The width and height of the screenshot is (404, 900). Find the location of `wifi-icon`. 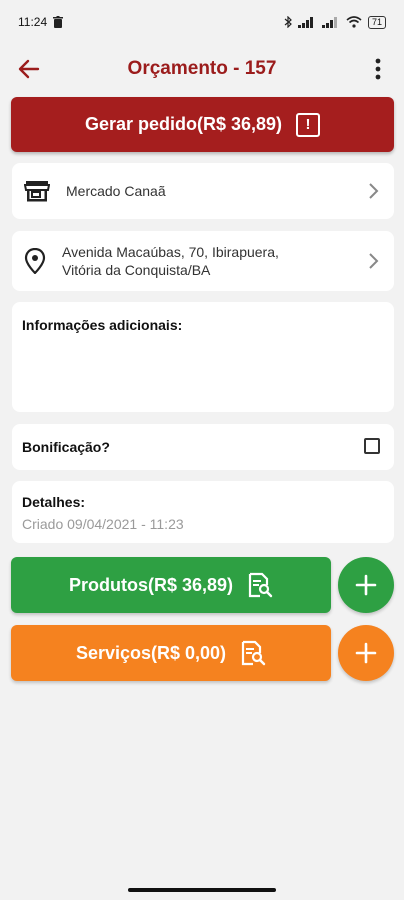

wifi-icon is located at coordinates (354, 22).